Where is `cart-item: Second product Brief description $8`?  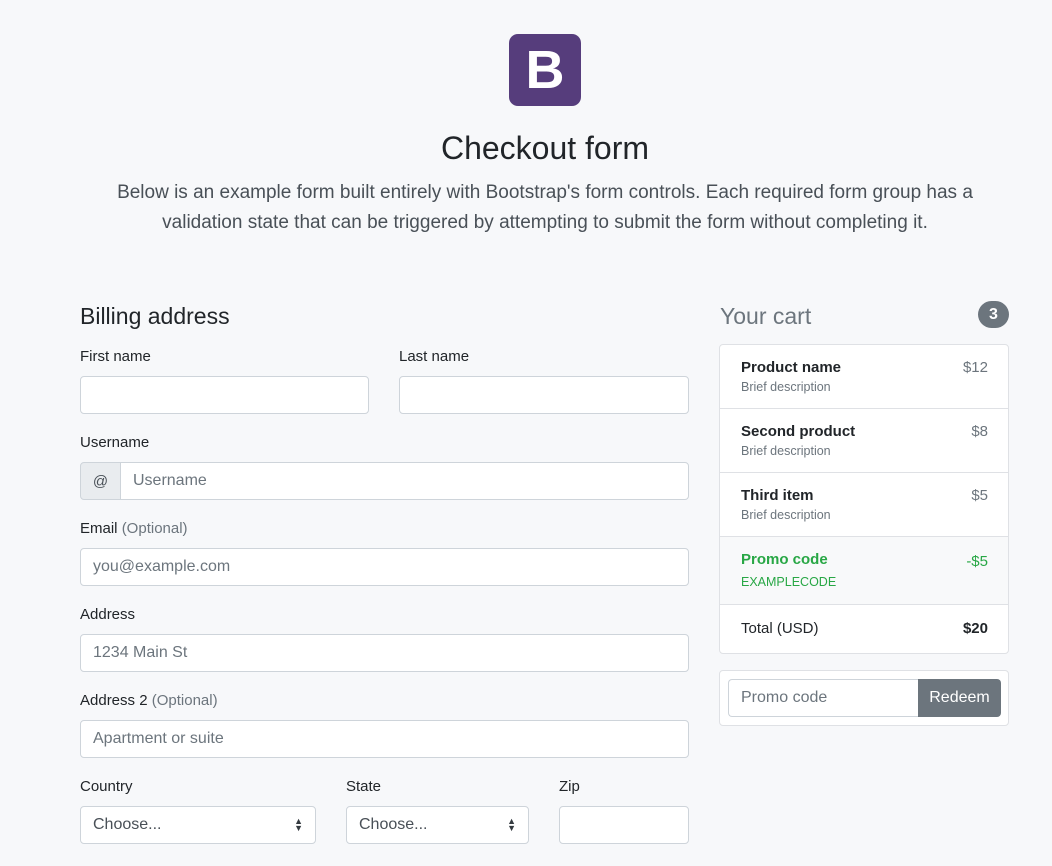
cart-item: Second product Brief description $8 is located at coordinates (864, 441).